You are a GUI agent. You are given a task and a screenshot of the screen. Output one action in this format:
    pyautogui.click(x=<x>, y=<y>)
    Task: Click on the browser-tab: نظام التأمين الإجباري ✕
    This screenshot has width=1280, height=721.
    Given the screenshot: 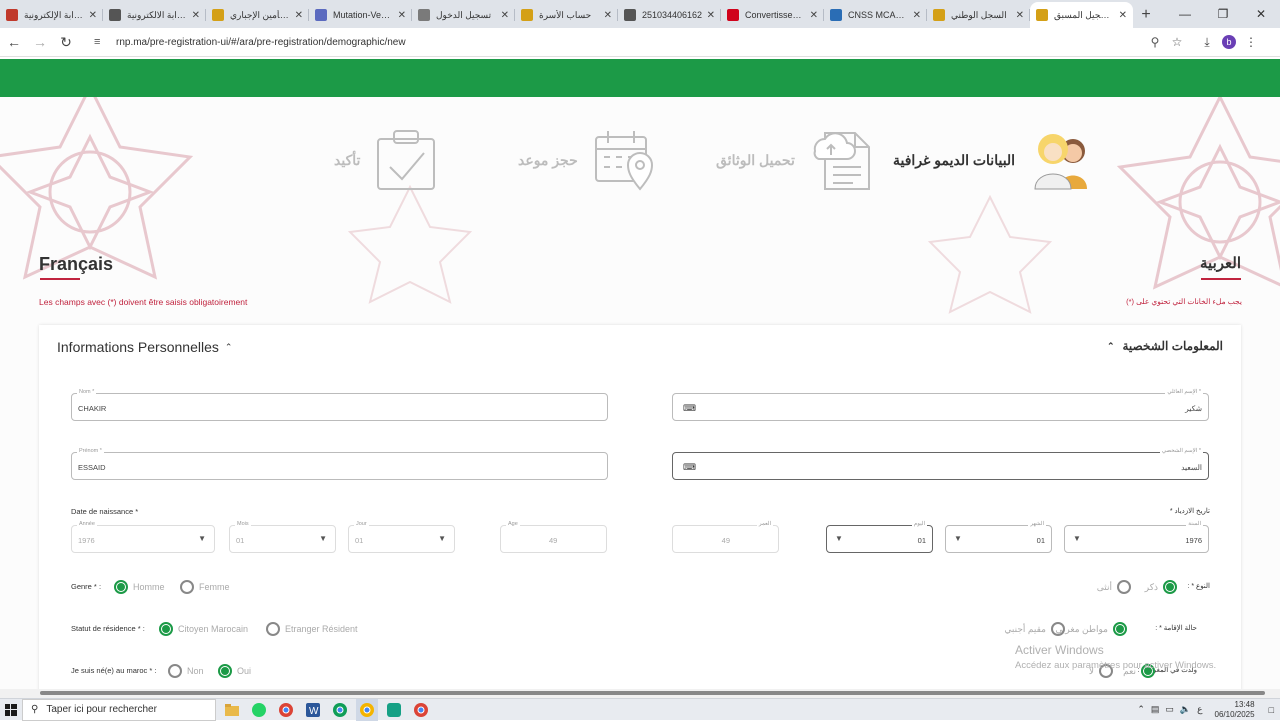 What is the action you would take?
    pyautogui.click(x=257, y=15)
    